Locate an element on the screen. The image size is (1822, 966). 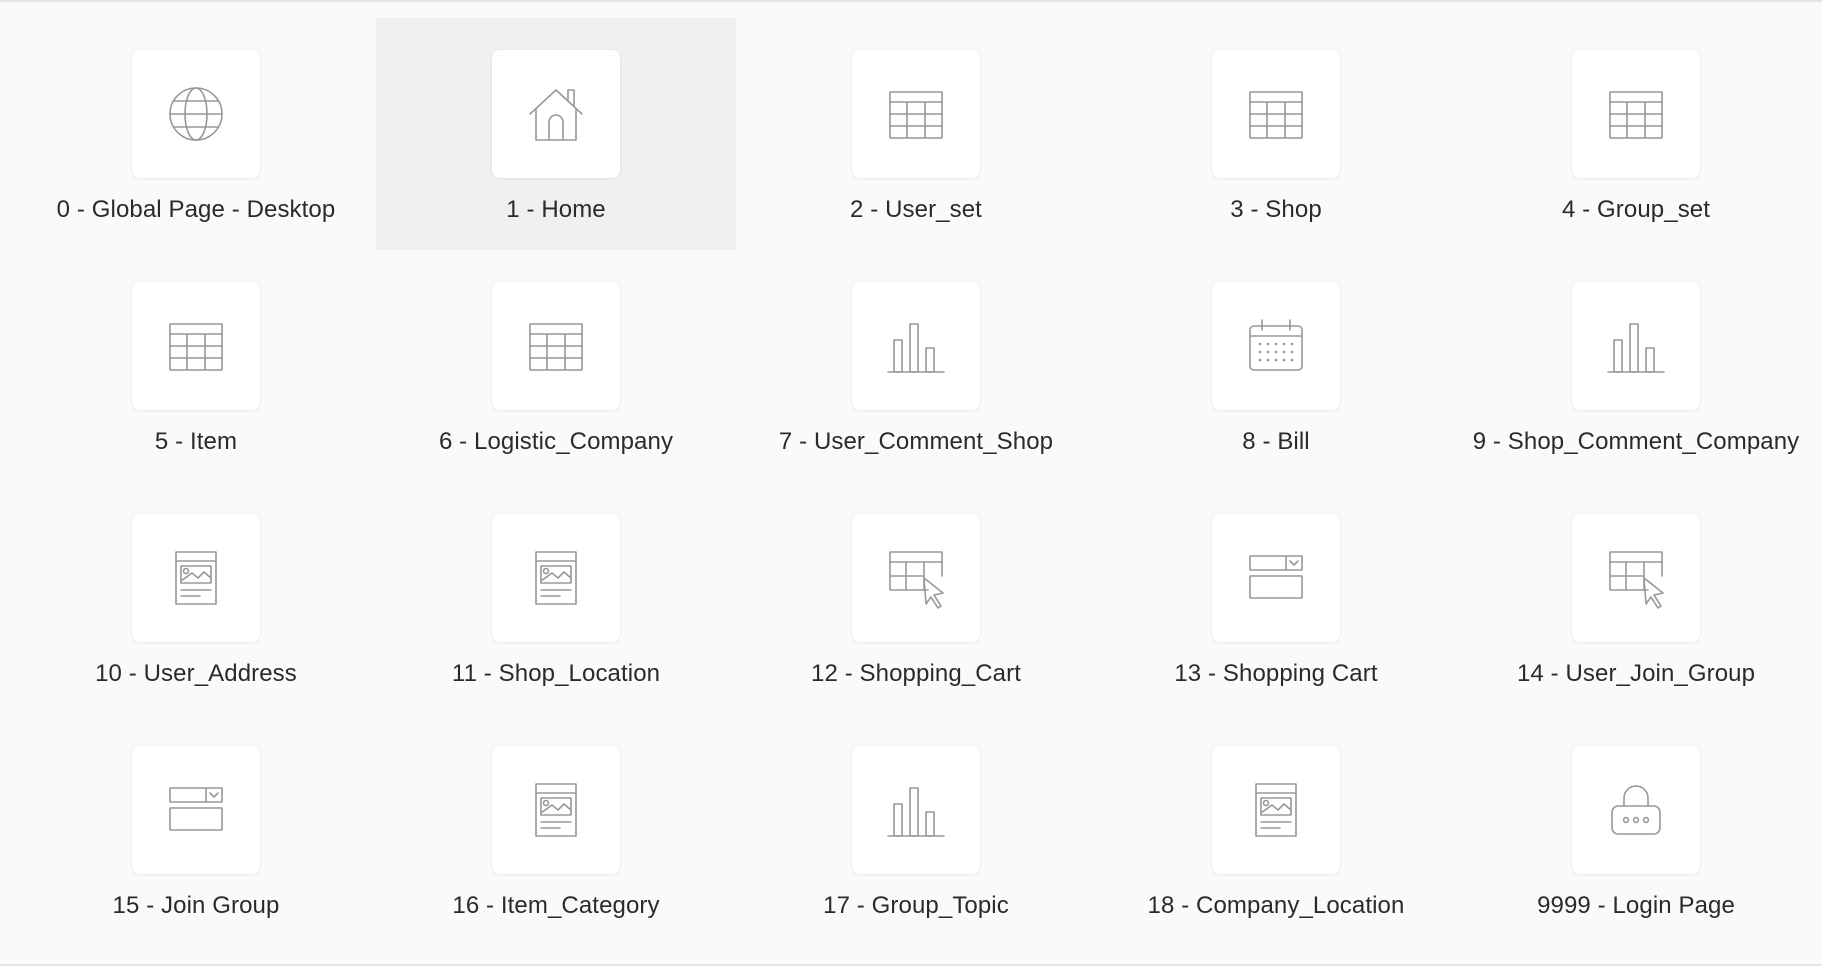
page-tile: 16 - Item_Category is located at coordinates (556, 830).